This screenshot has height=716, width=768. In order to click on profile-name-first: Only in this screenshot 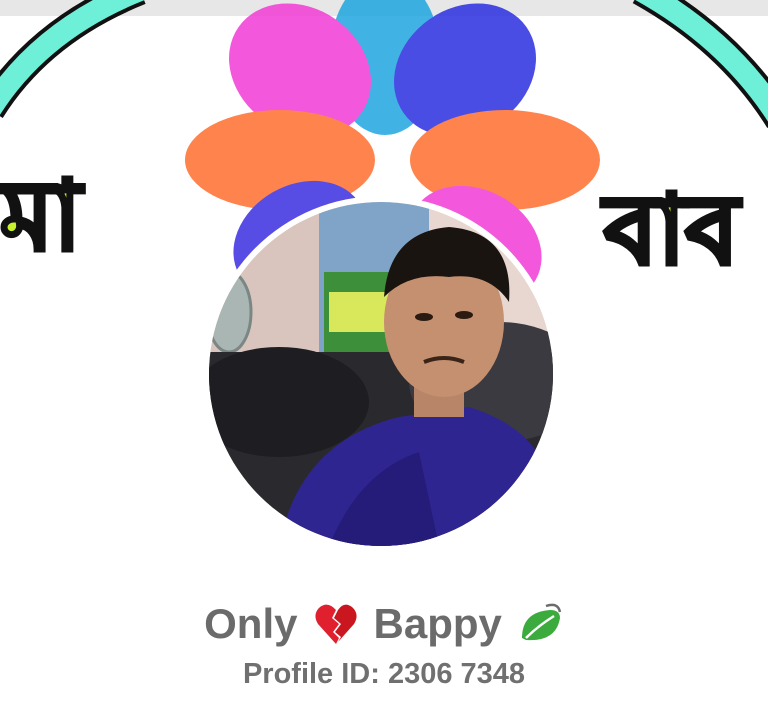, I will do `click(251, 623)`.